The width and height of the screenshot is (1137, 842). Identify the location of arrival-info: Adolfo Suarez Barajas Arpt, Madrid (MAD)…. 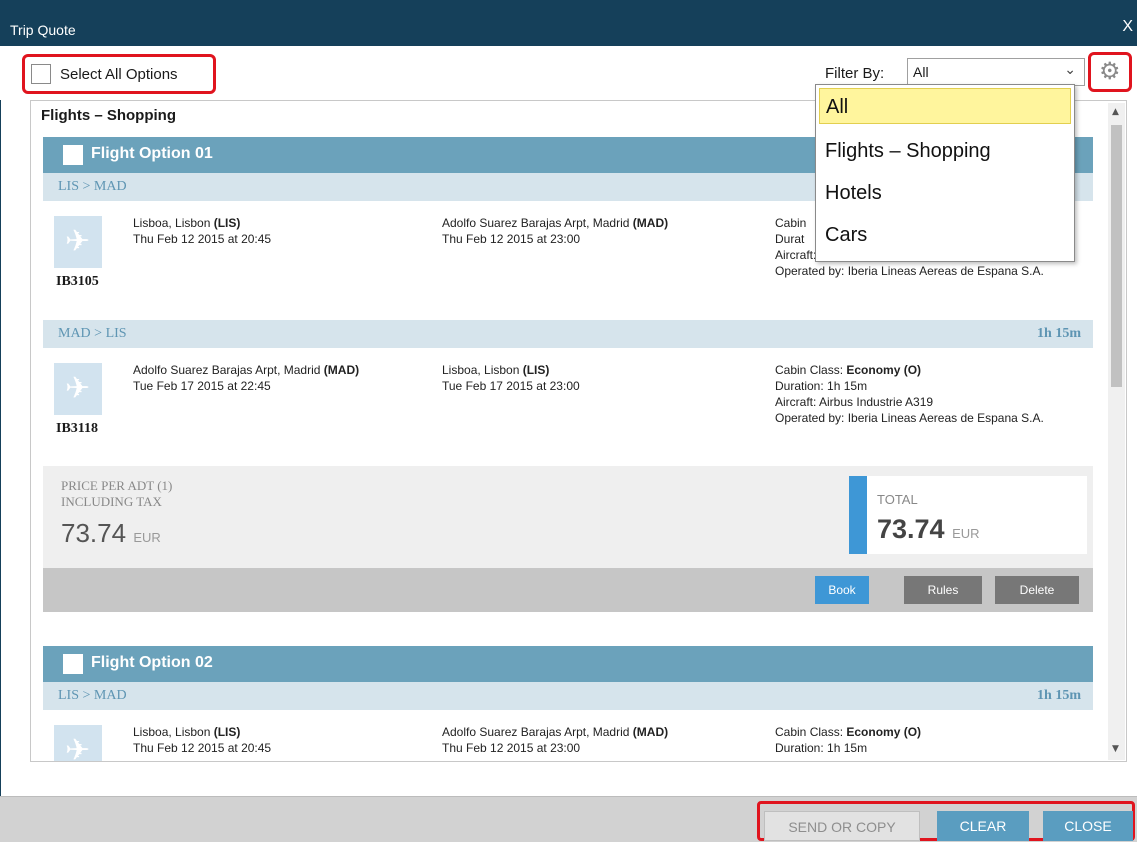
(555, 740).